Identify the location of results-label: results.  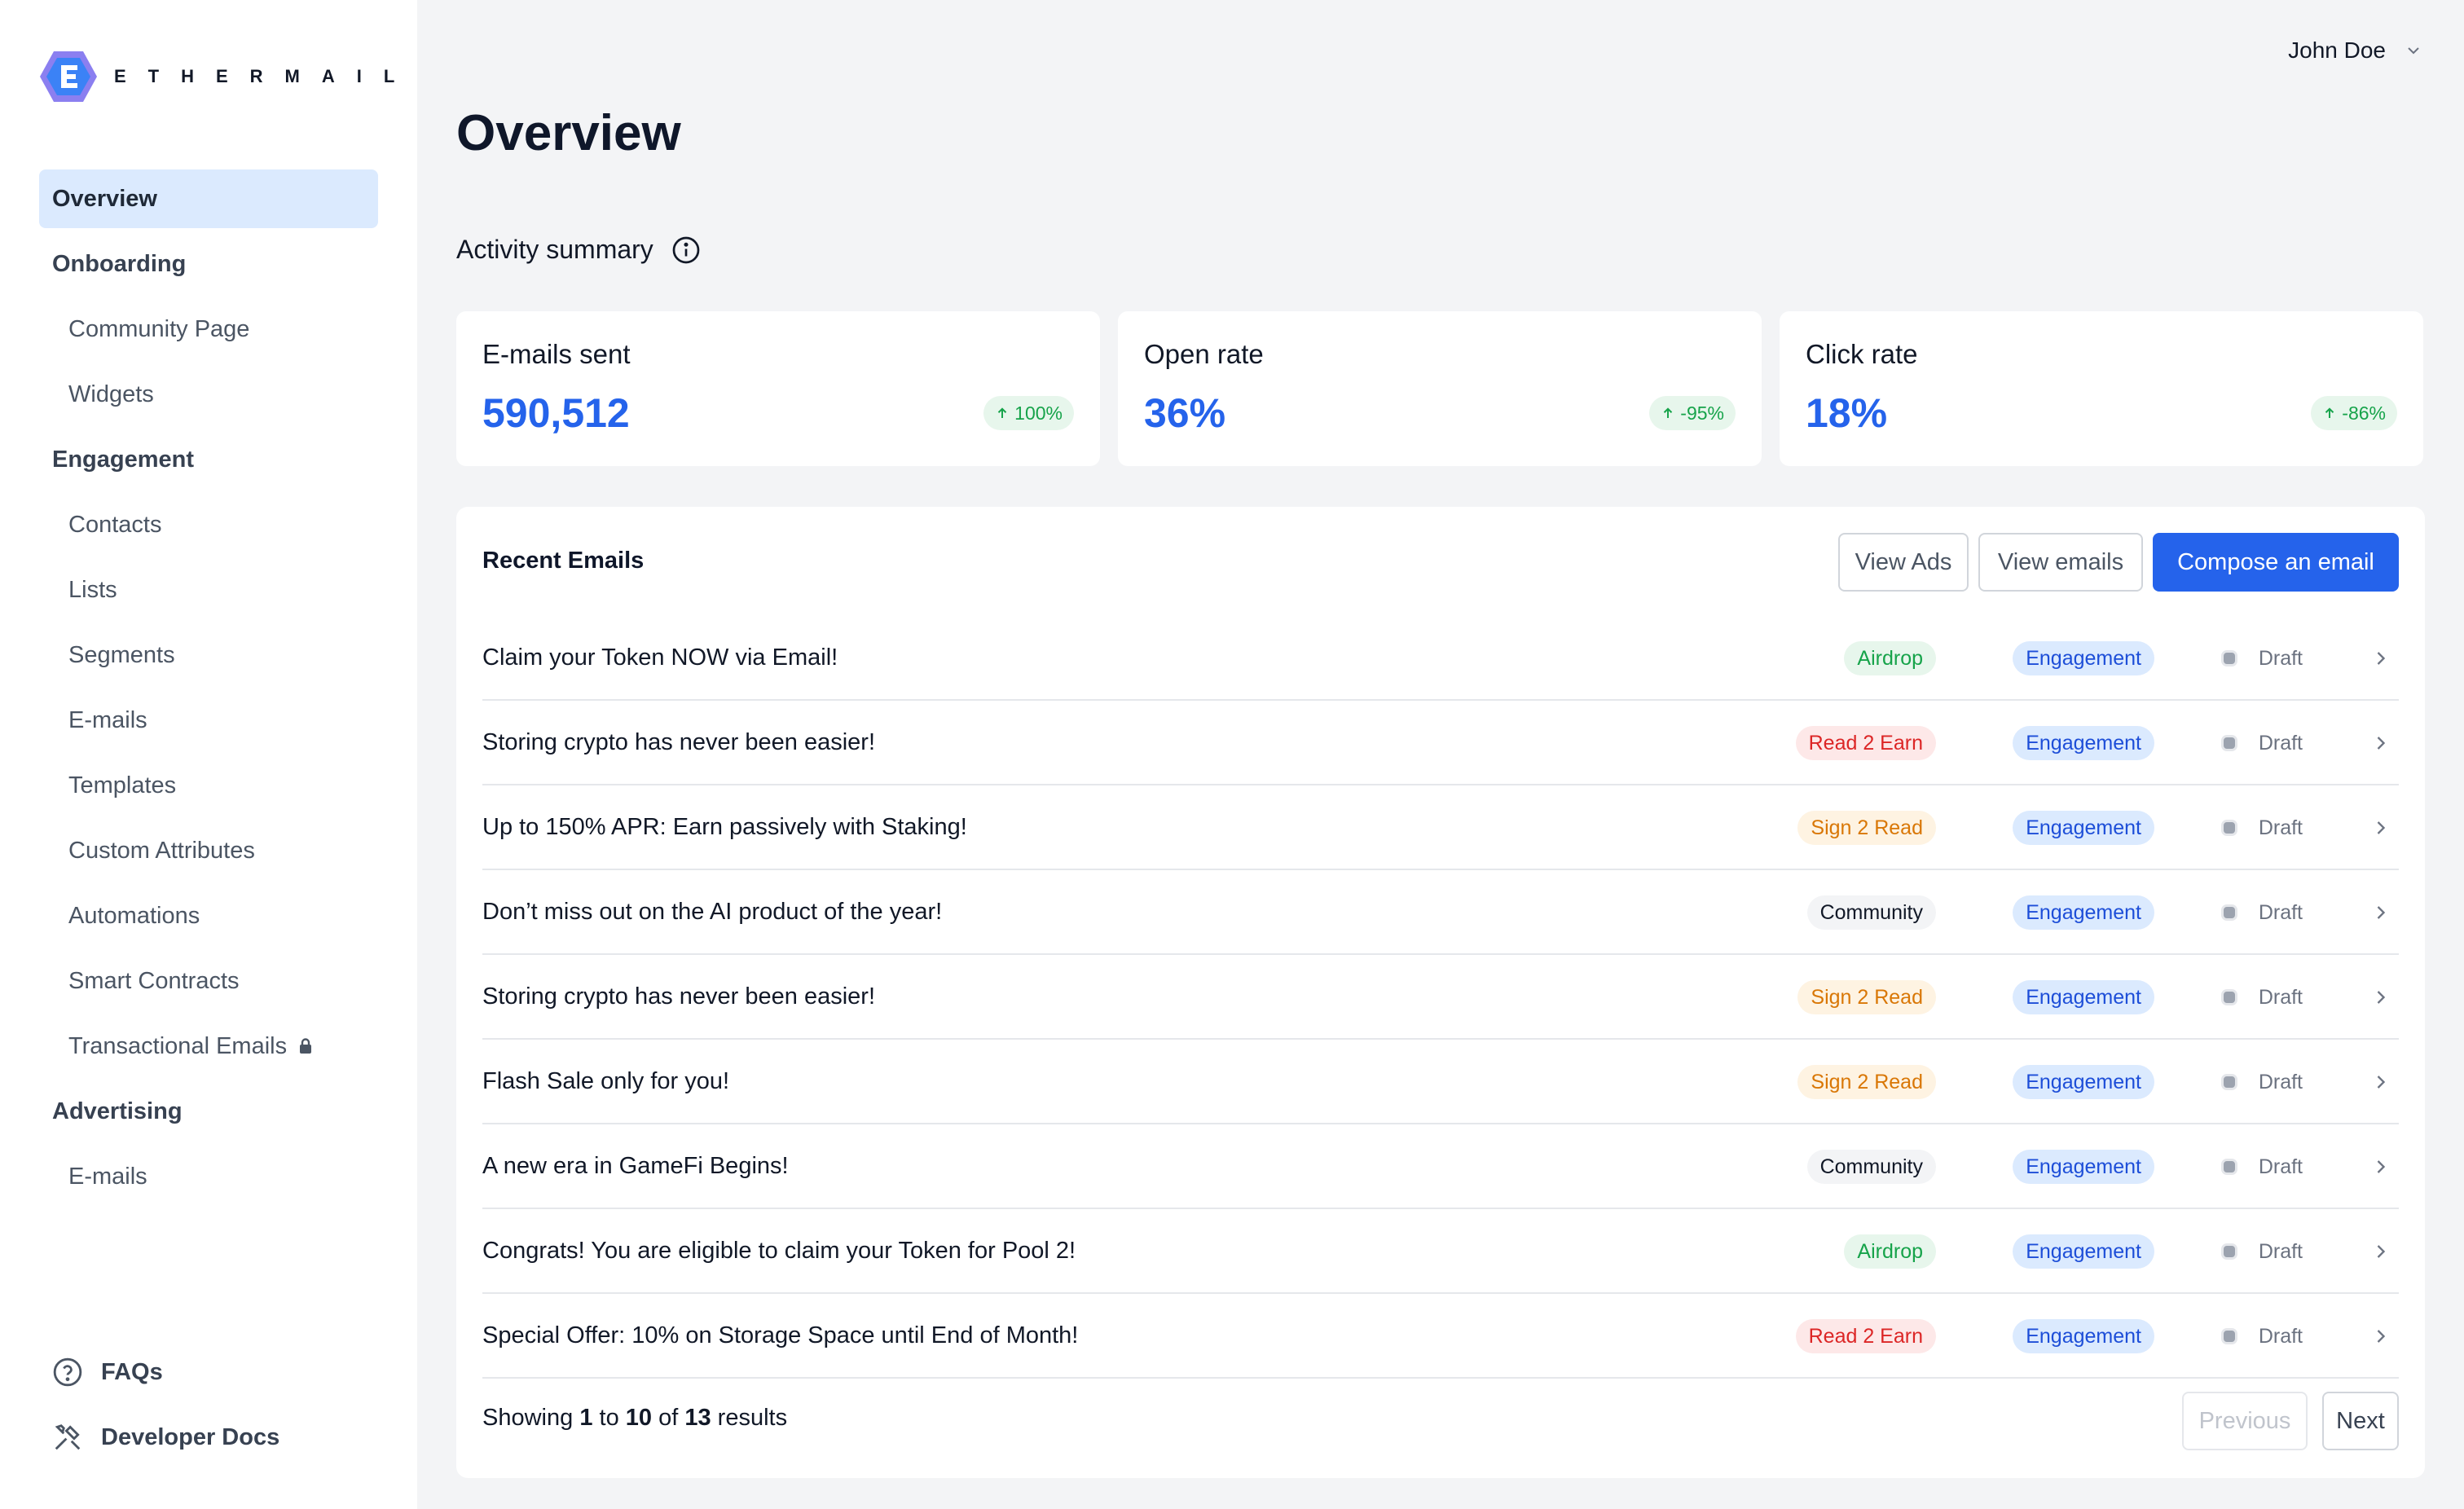
(752, 1418).